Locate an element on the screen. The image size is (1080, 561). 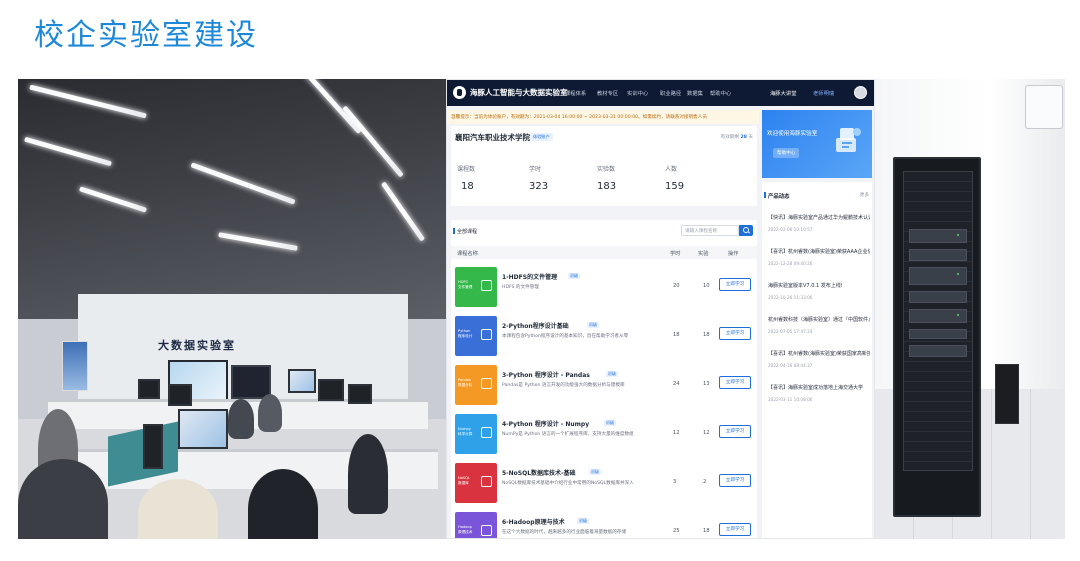
wall-display is located at coordinates (251, 382).